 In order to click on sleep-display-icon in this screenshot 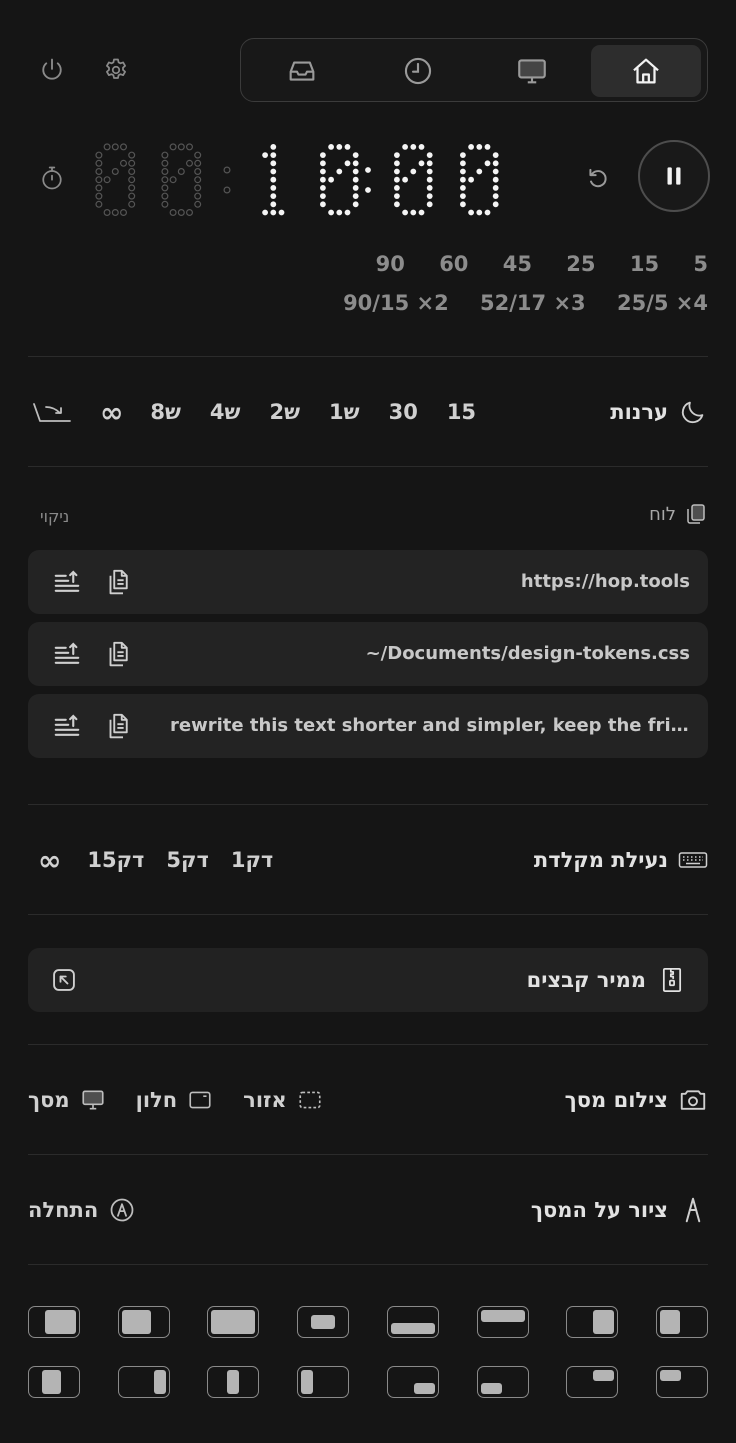, I will do `click(52, 412)`.